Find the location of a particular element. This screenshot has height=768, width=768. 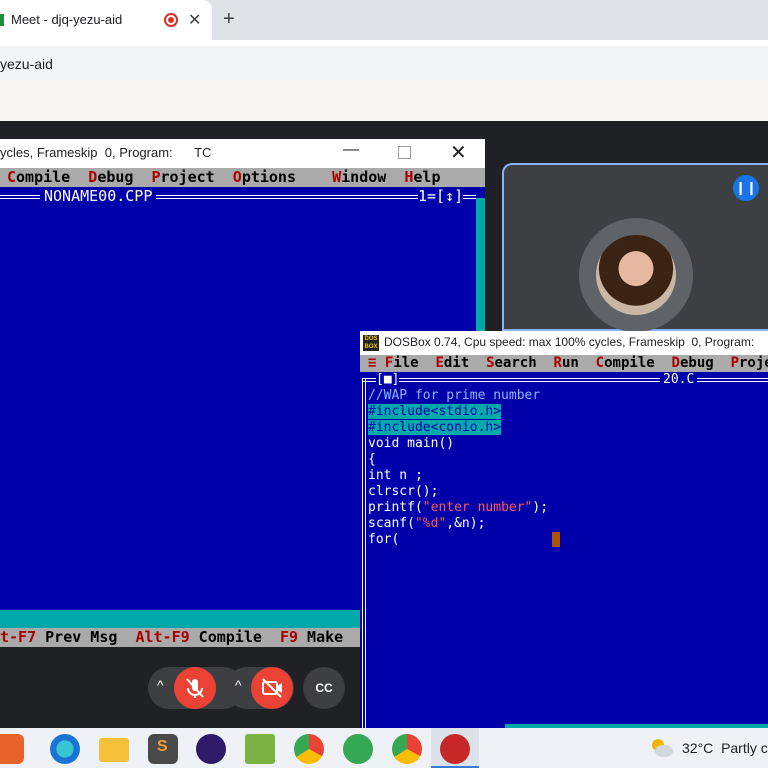

recording-icon is located at coordinates (171, 20).